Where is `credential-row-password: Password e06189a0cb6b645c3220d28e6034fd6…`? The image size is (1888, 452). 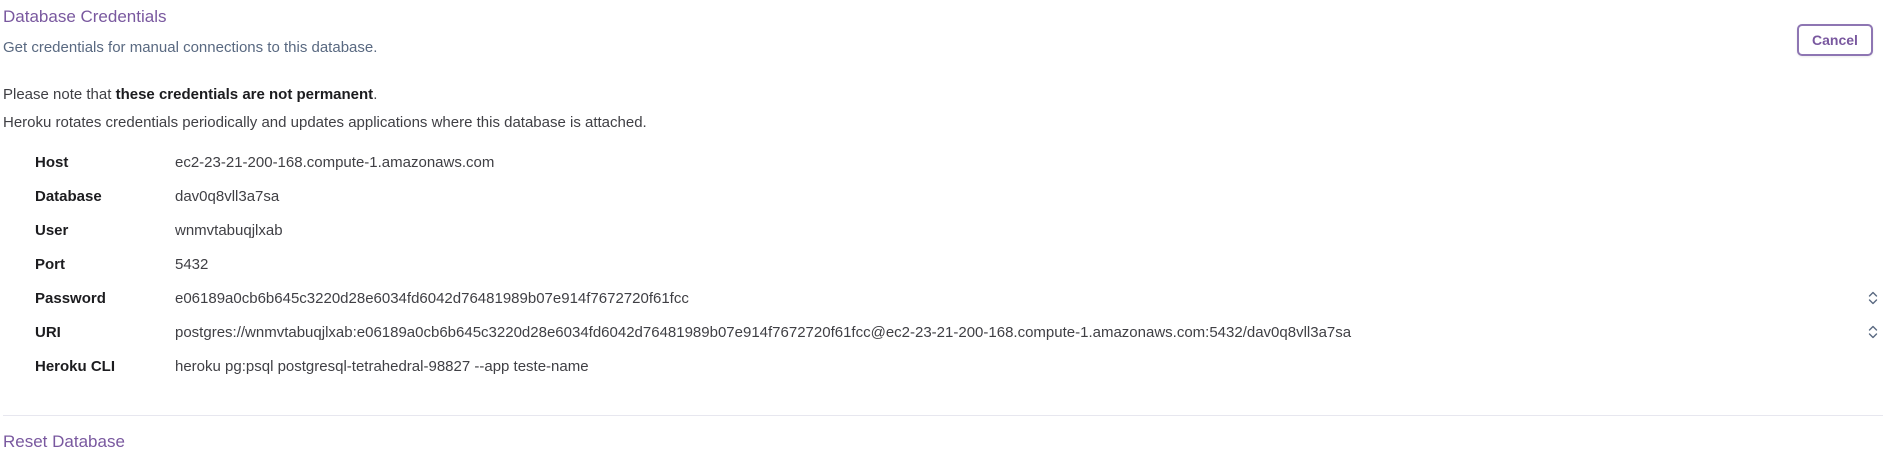 credential-row-password: Password e06189a0cb6b645c3220d28e6034fd6… is located at coordinates (957, 298).